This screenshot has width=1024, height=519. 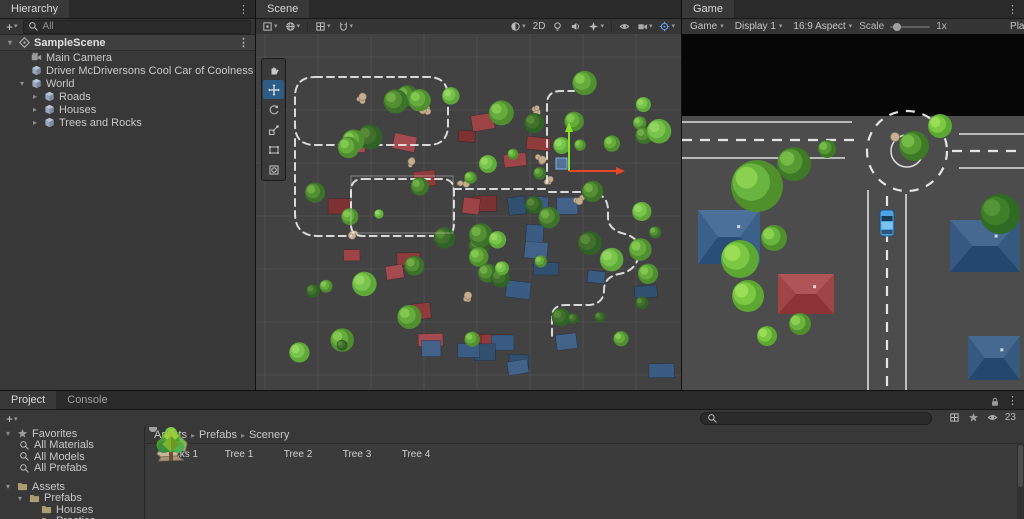 I want to click on scene-audio-toggle, so click(x=575, y=26).